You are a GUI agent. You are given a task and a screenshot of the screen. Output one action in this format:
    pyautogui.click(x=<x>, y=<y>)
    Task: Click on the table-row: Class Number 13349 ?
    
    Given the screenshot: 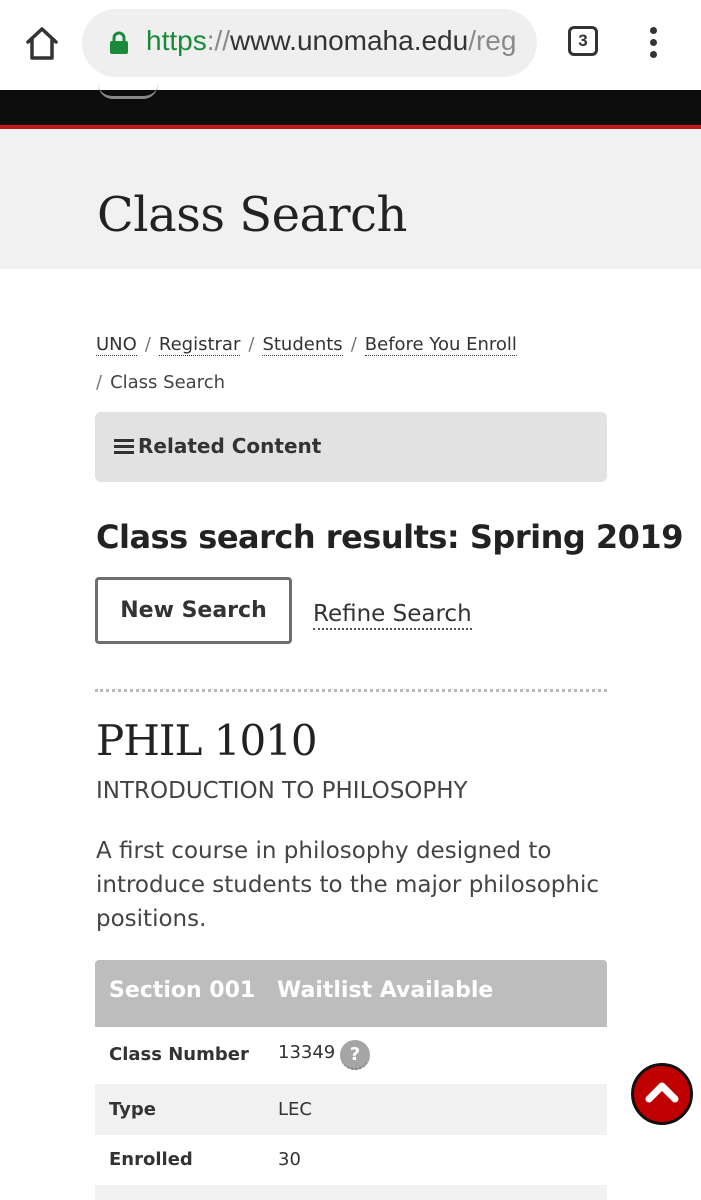 What is the action you would take?
    pyautogui.click(x=351, y=1055)
    